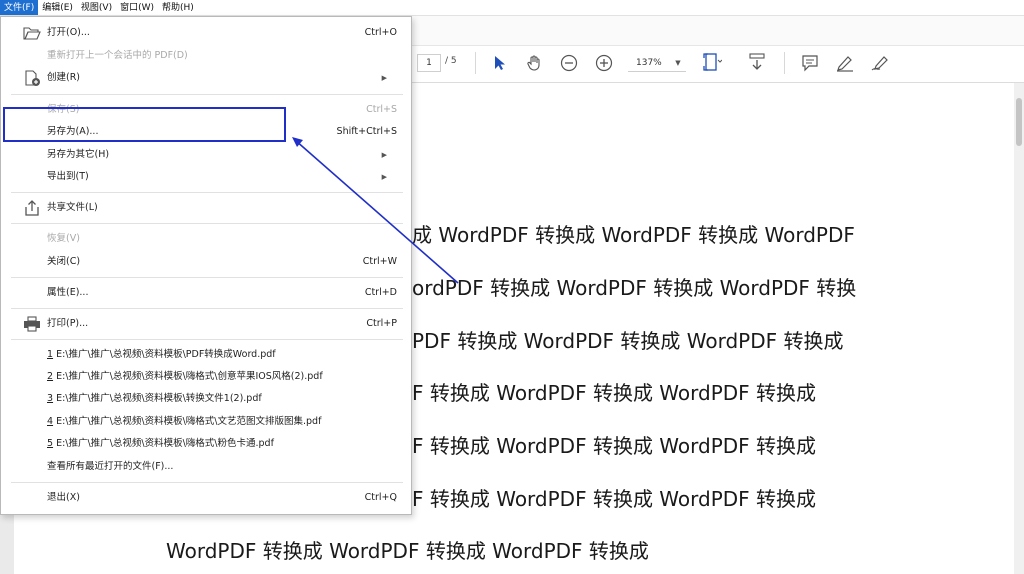  I want to click on recent-file-item: 4 E:\推广\推广\总视频\资料模板\嗨格式\文艺范图文排版图集.pdf, so click(206, 422).